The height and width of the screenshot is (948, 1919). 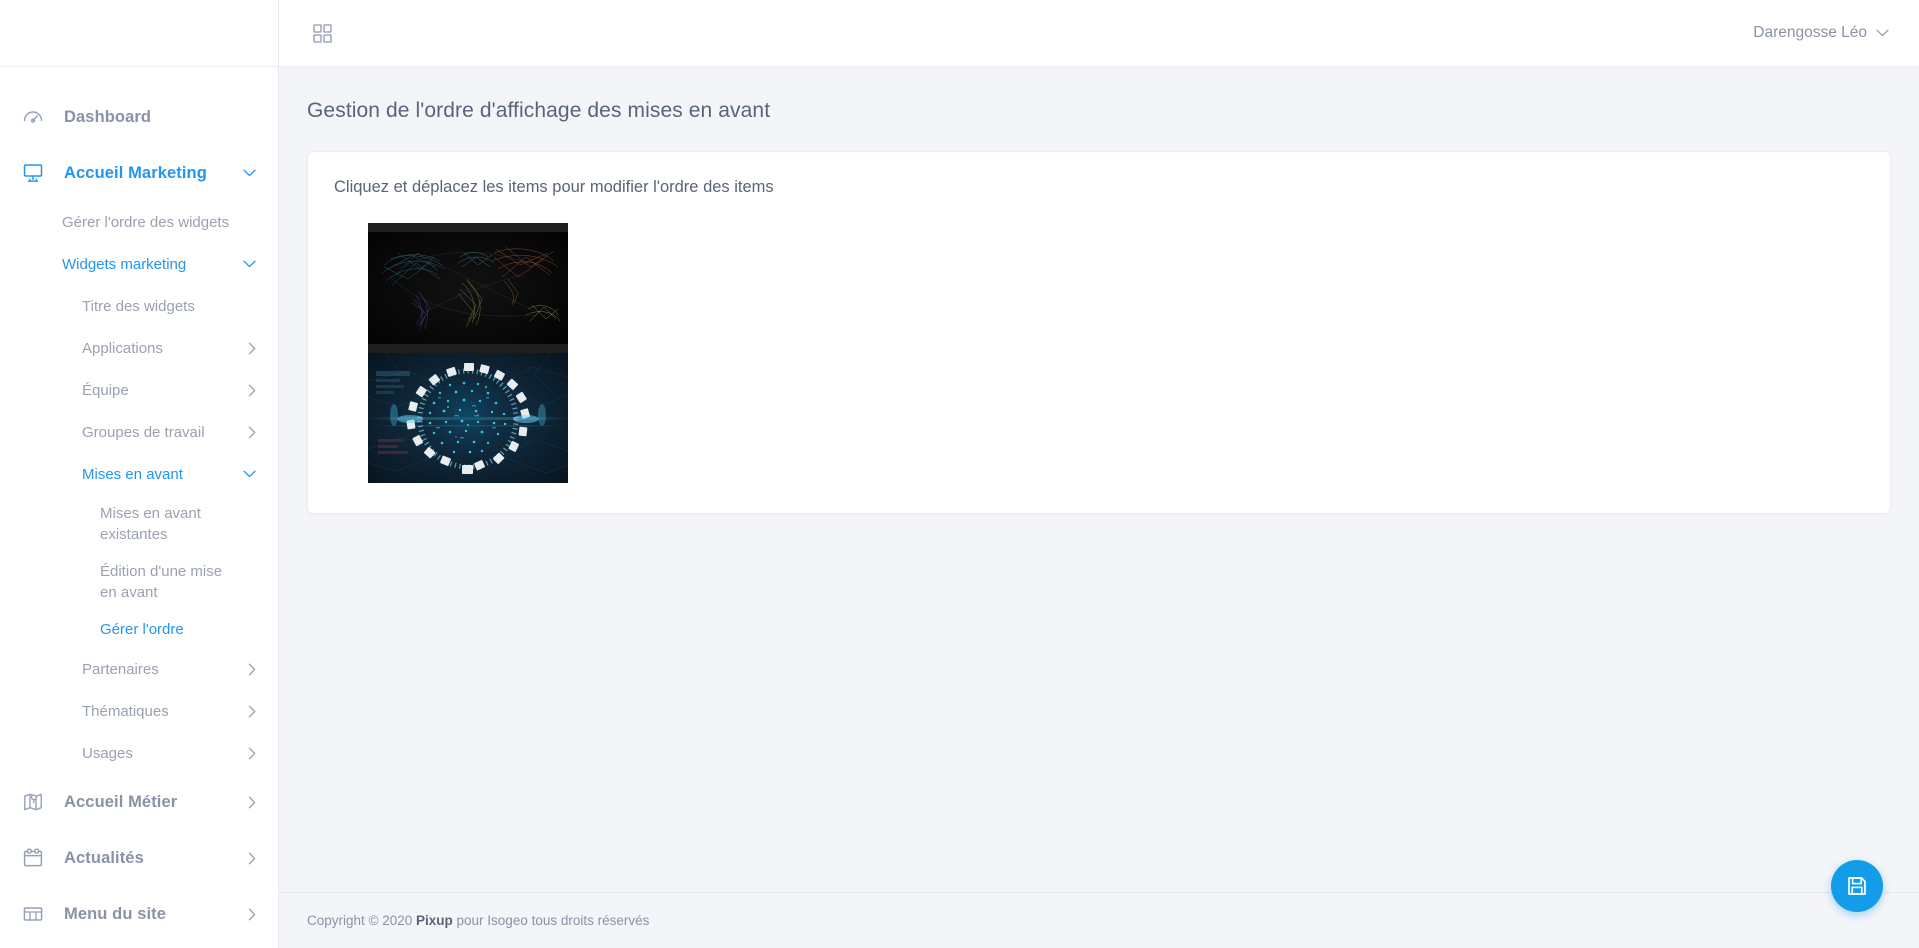 What do you see at coordinates (122, 348) in the screenshot?
I see `sidebar-item-label: Applications` at bounding box center [122, 348].